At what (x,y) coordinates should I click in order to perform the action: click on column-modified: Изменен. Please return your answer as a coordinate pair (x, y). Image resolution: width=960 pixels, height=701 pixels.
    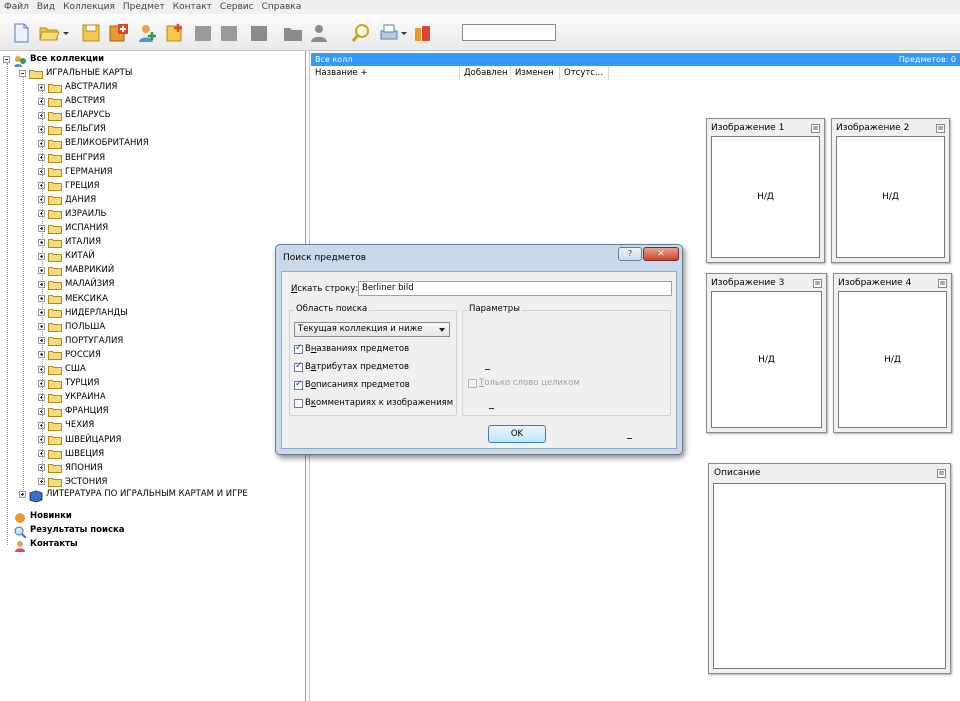
    Looking at the image, I should click on (535, 73).